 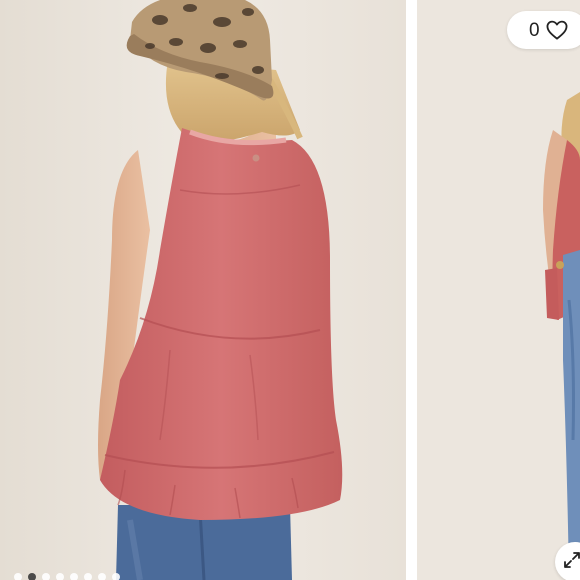 What do you see at coordinates (534, 30) in the screenshot?
I see `like-count: 0` at bounding box center [534, 30].